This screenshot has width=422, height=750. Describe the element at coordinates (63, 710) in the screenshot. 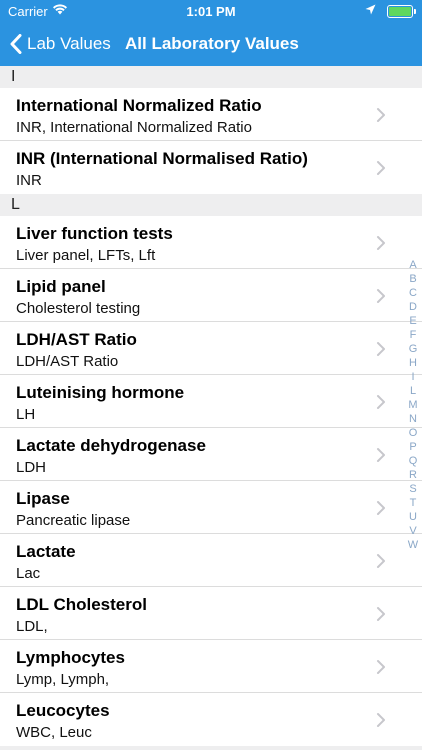

I see `list-item-title: Leucocytes` at that location.